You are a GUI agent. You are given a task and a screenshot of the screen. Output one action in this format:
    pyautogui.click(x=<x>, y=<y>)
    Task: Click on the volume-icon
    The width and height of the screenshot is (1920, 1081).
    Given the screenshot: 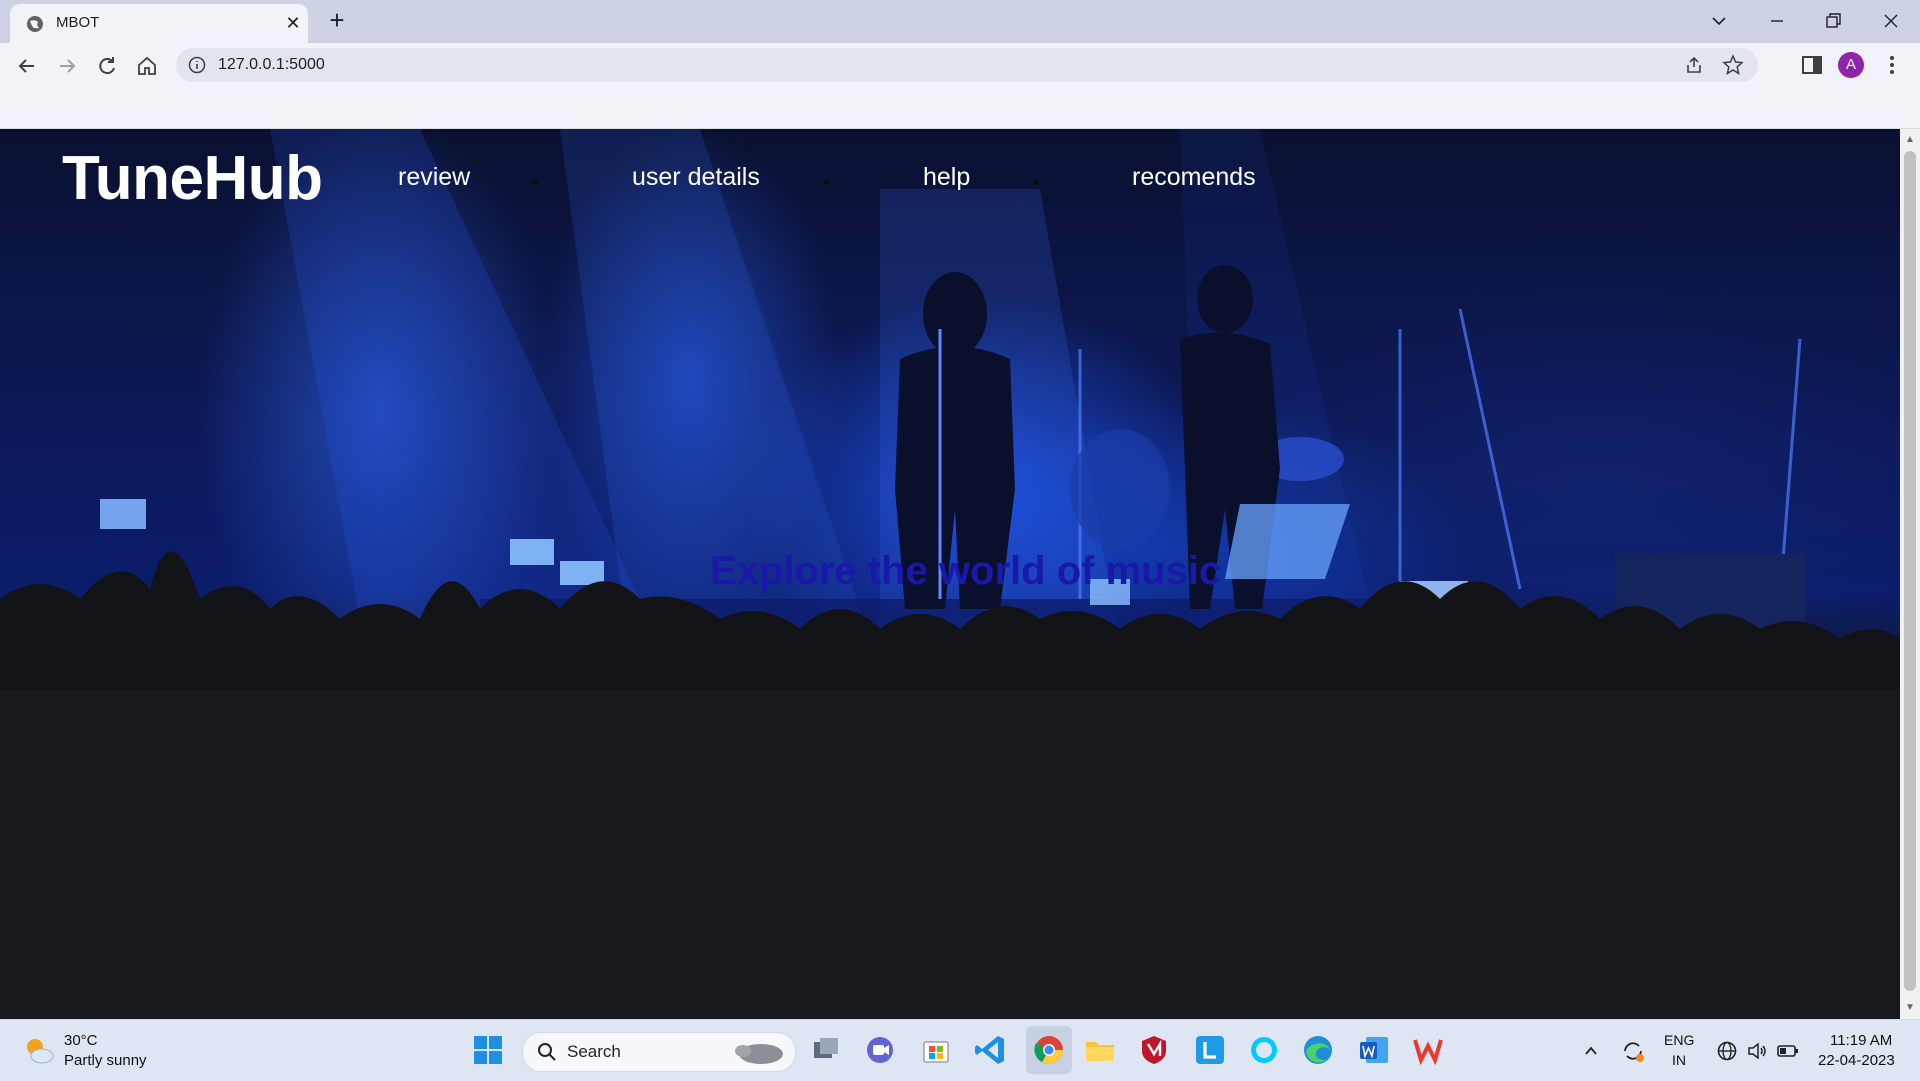 What is the action you would take?
    pyautogui.click(x=1757, y=1051)
    